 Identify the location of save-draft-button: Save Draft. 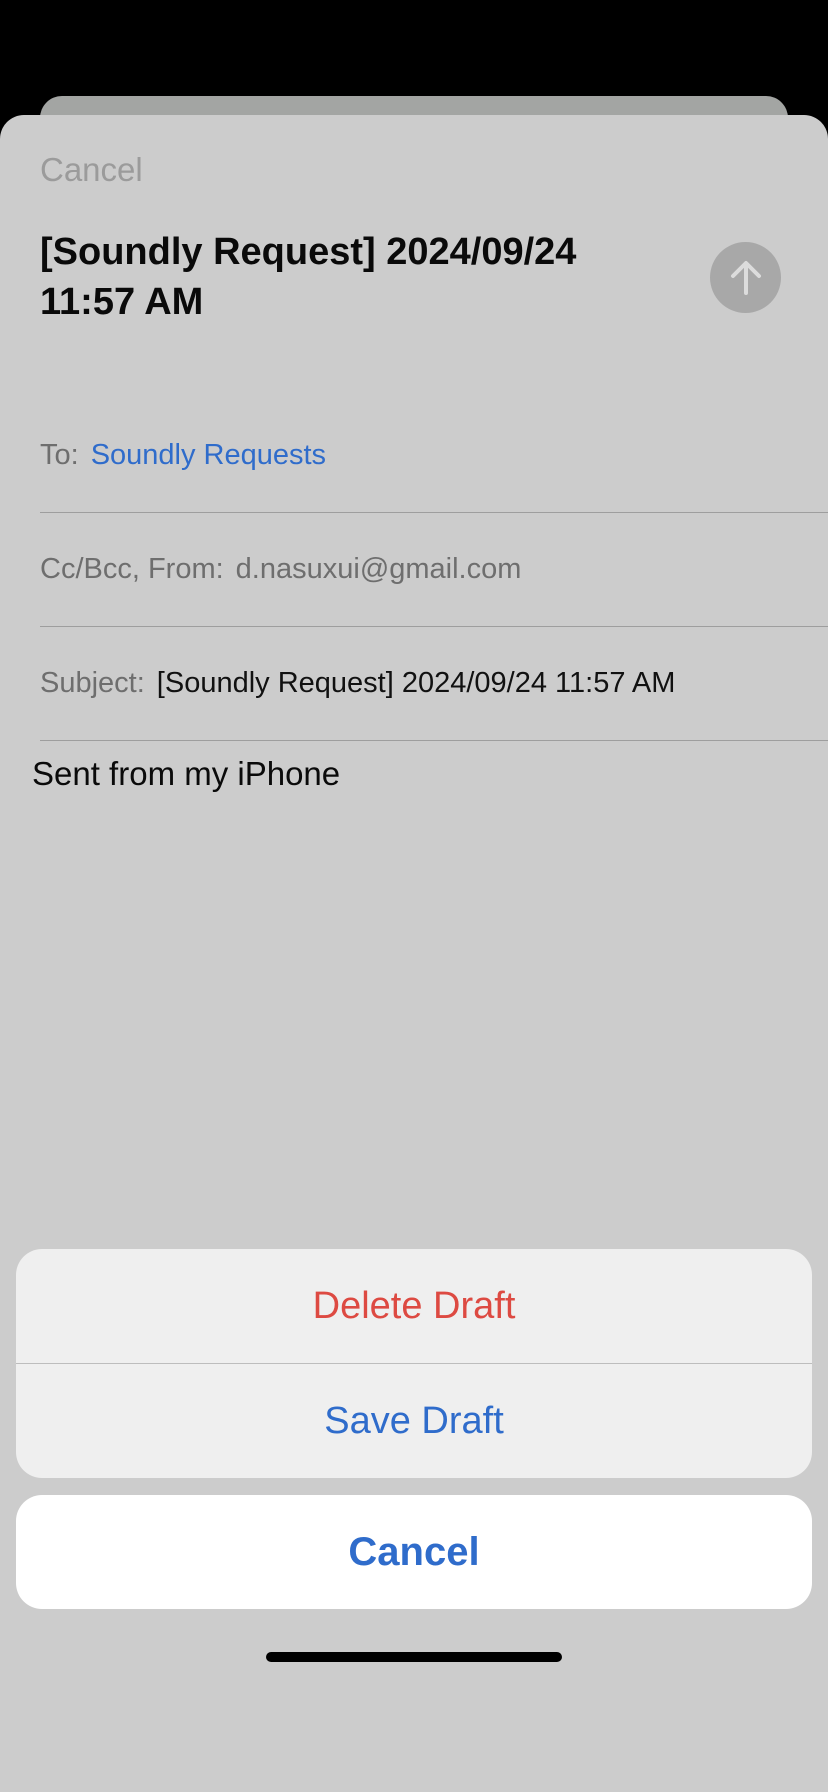
(414, 1421).